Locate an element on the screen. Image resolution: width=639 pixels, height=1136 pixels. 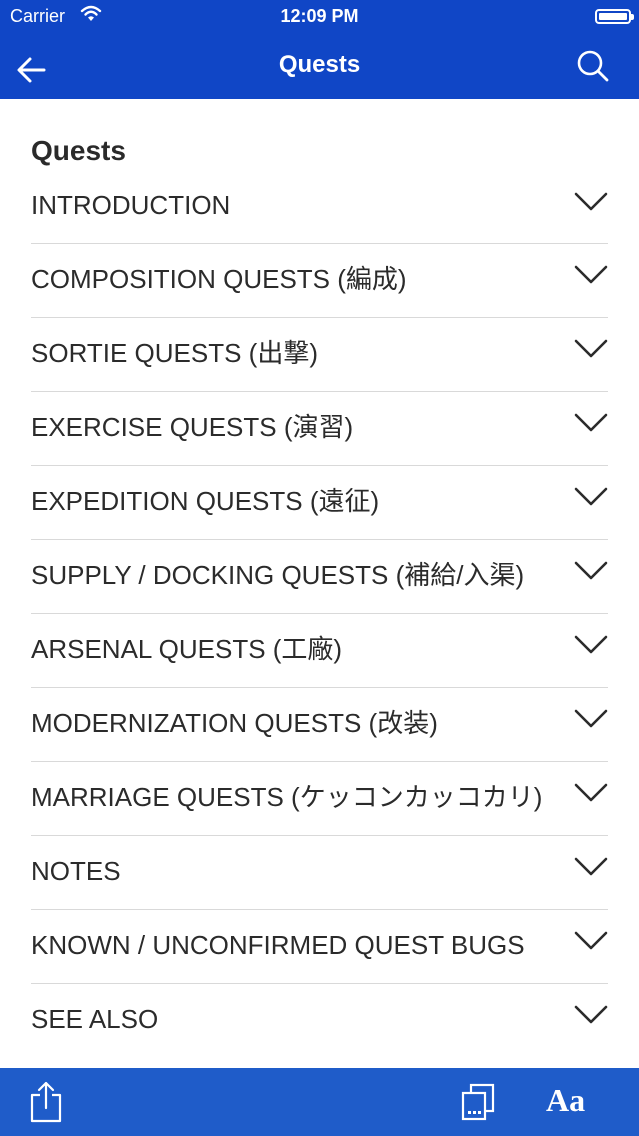
nav-bar: Quests is located at coordinates (319, 67).